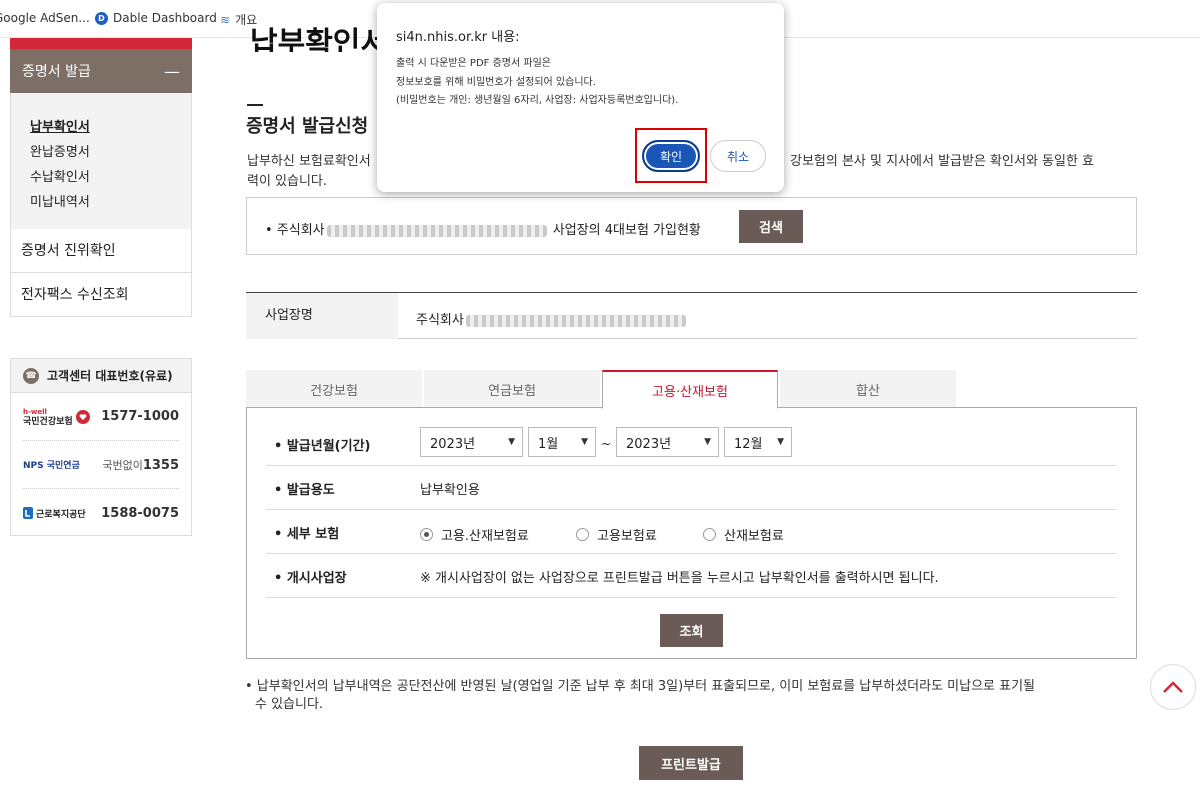 This screenshot has width=1200, height=800. I want to click on business-name-value: 주식회사, so click(552, 318).